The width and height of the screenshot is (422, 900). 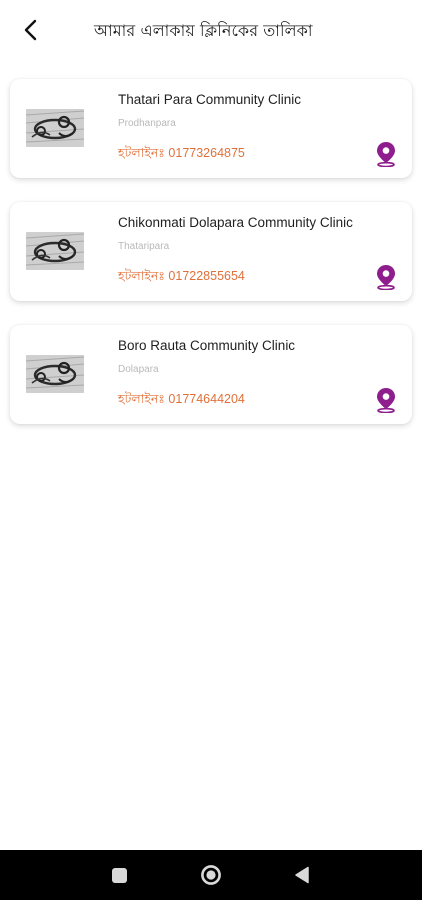 What do you see at coordinates (119, 875) in the screenshot?
I see `square-icon` at bounding box center [119, 875].